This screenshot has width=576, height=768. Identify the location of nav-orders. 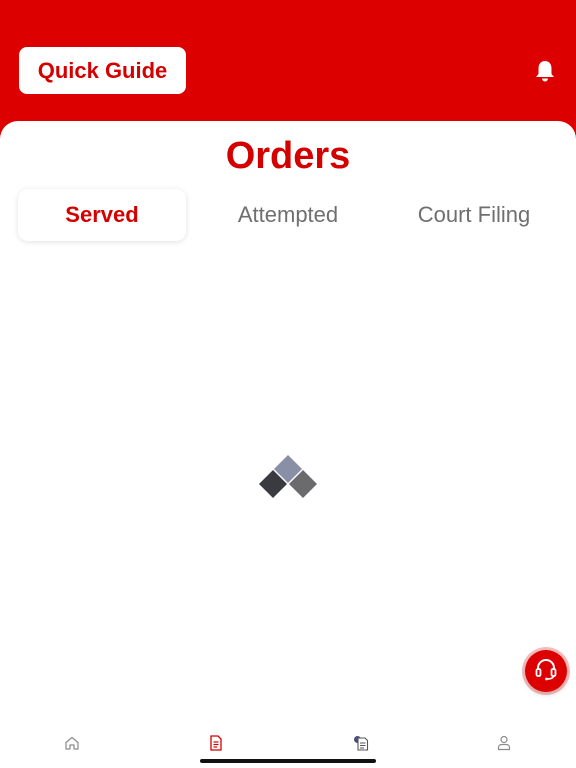
(216, 745).